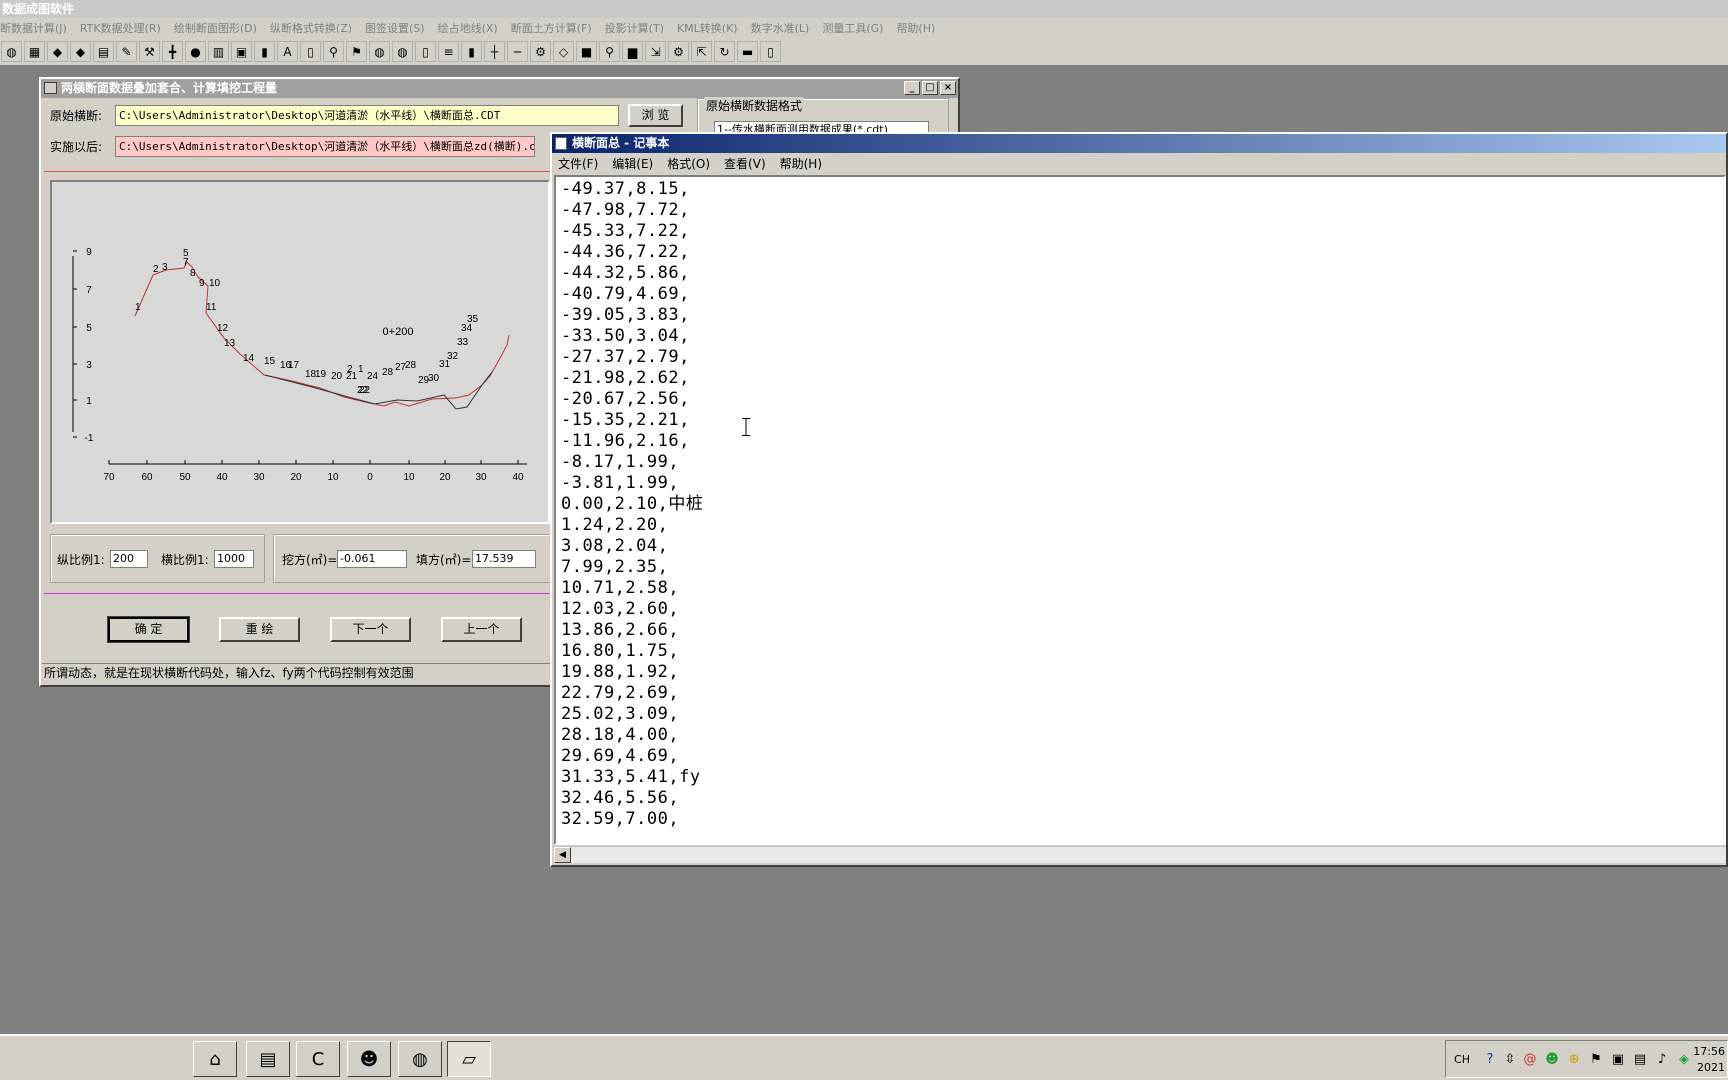 This screenshot has width=1728, height=1080. I want to click on notepad-menu-item: 文件(F), so click(578, 163).